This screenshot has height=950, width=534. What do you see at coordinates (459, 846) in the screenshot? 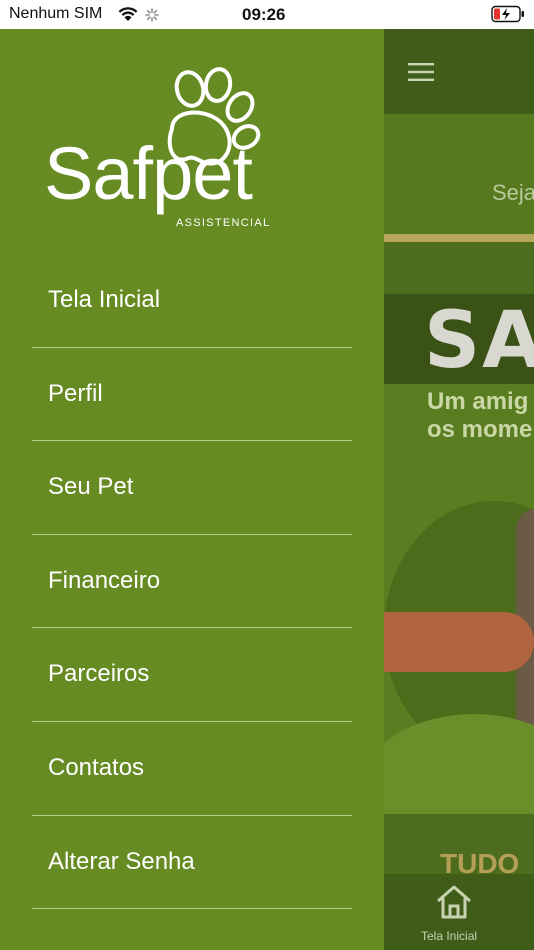
I see `bottom-banner: TUDO` at bounding box center [459, 846].